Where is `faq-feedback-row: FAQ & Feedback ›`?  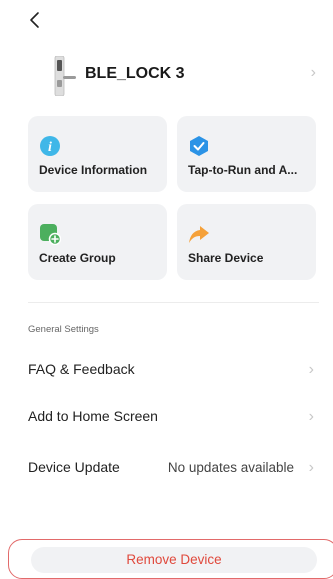
faq-feedback-row: FAQ & Feedback › is located at coordinates (174, 371).